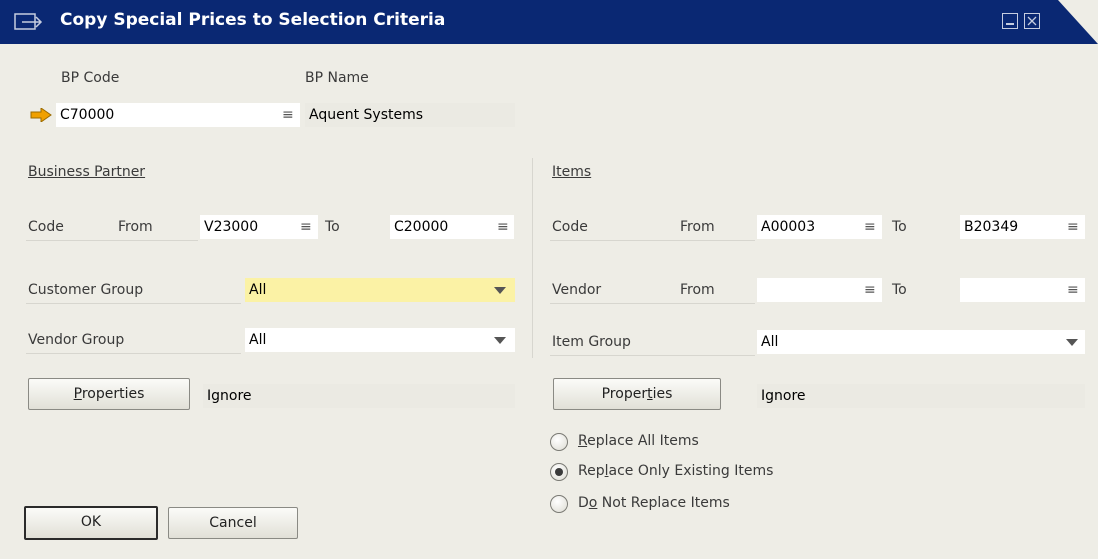  I want to click on item-code-to-value: B20349, so click(991, 227).